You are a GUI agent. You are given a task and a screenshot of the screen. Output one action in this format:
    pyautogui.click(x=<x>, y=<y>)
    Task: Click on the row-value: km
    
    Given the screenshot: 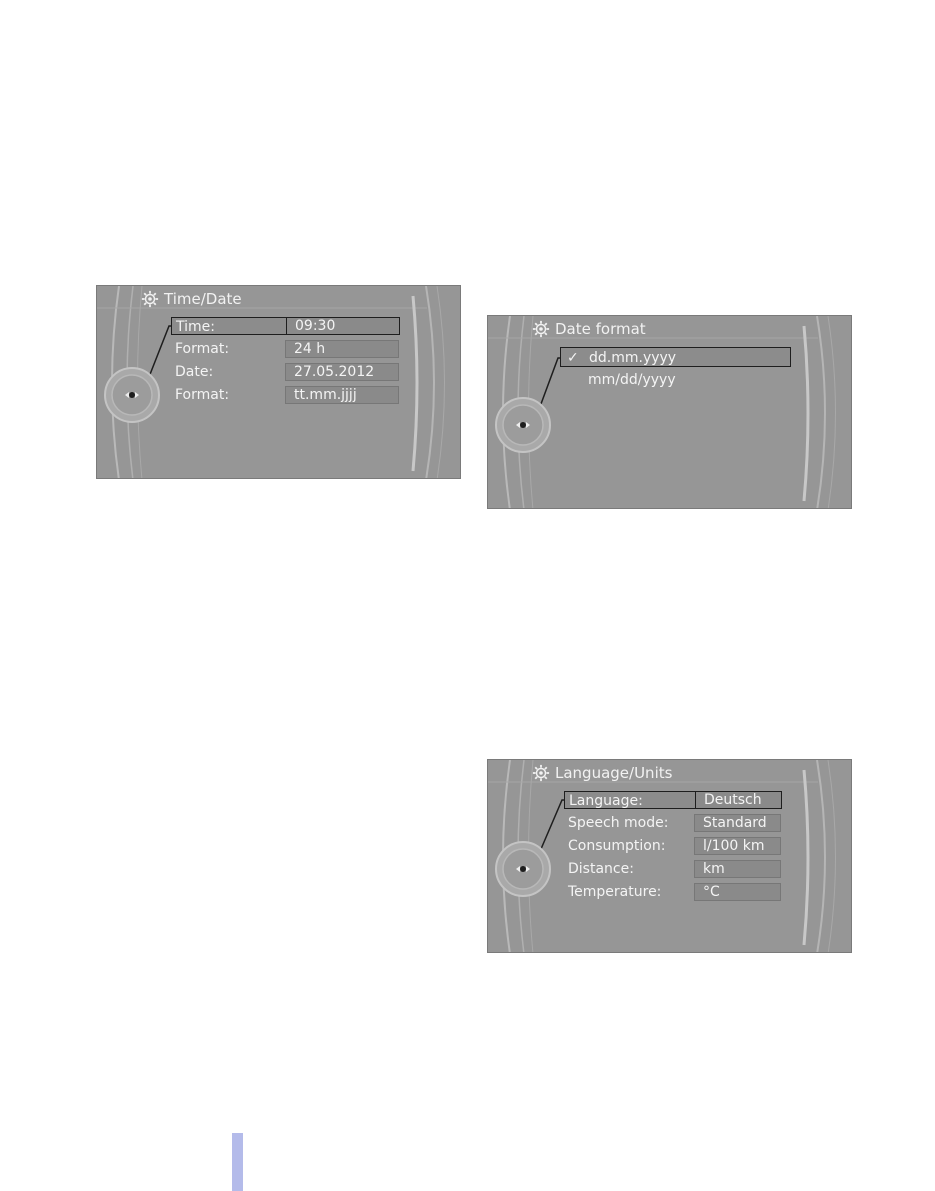 What is the action you would take?
    pyautogui.click(x=737, y=869)
    